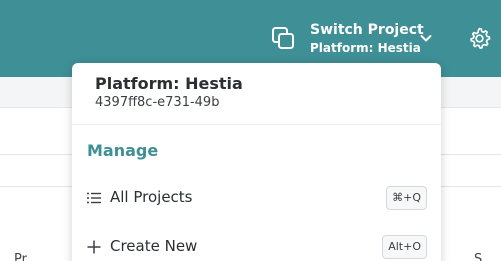  I want to click on switch-project-button: Switch Project Platform: Hestia, so click(367, 39).